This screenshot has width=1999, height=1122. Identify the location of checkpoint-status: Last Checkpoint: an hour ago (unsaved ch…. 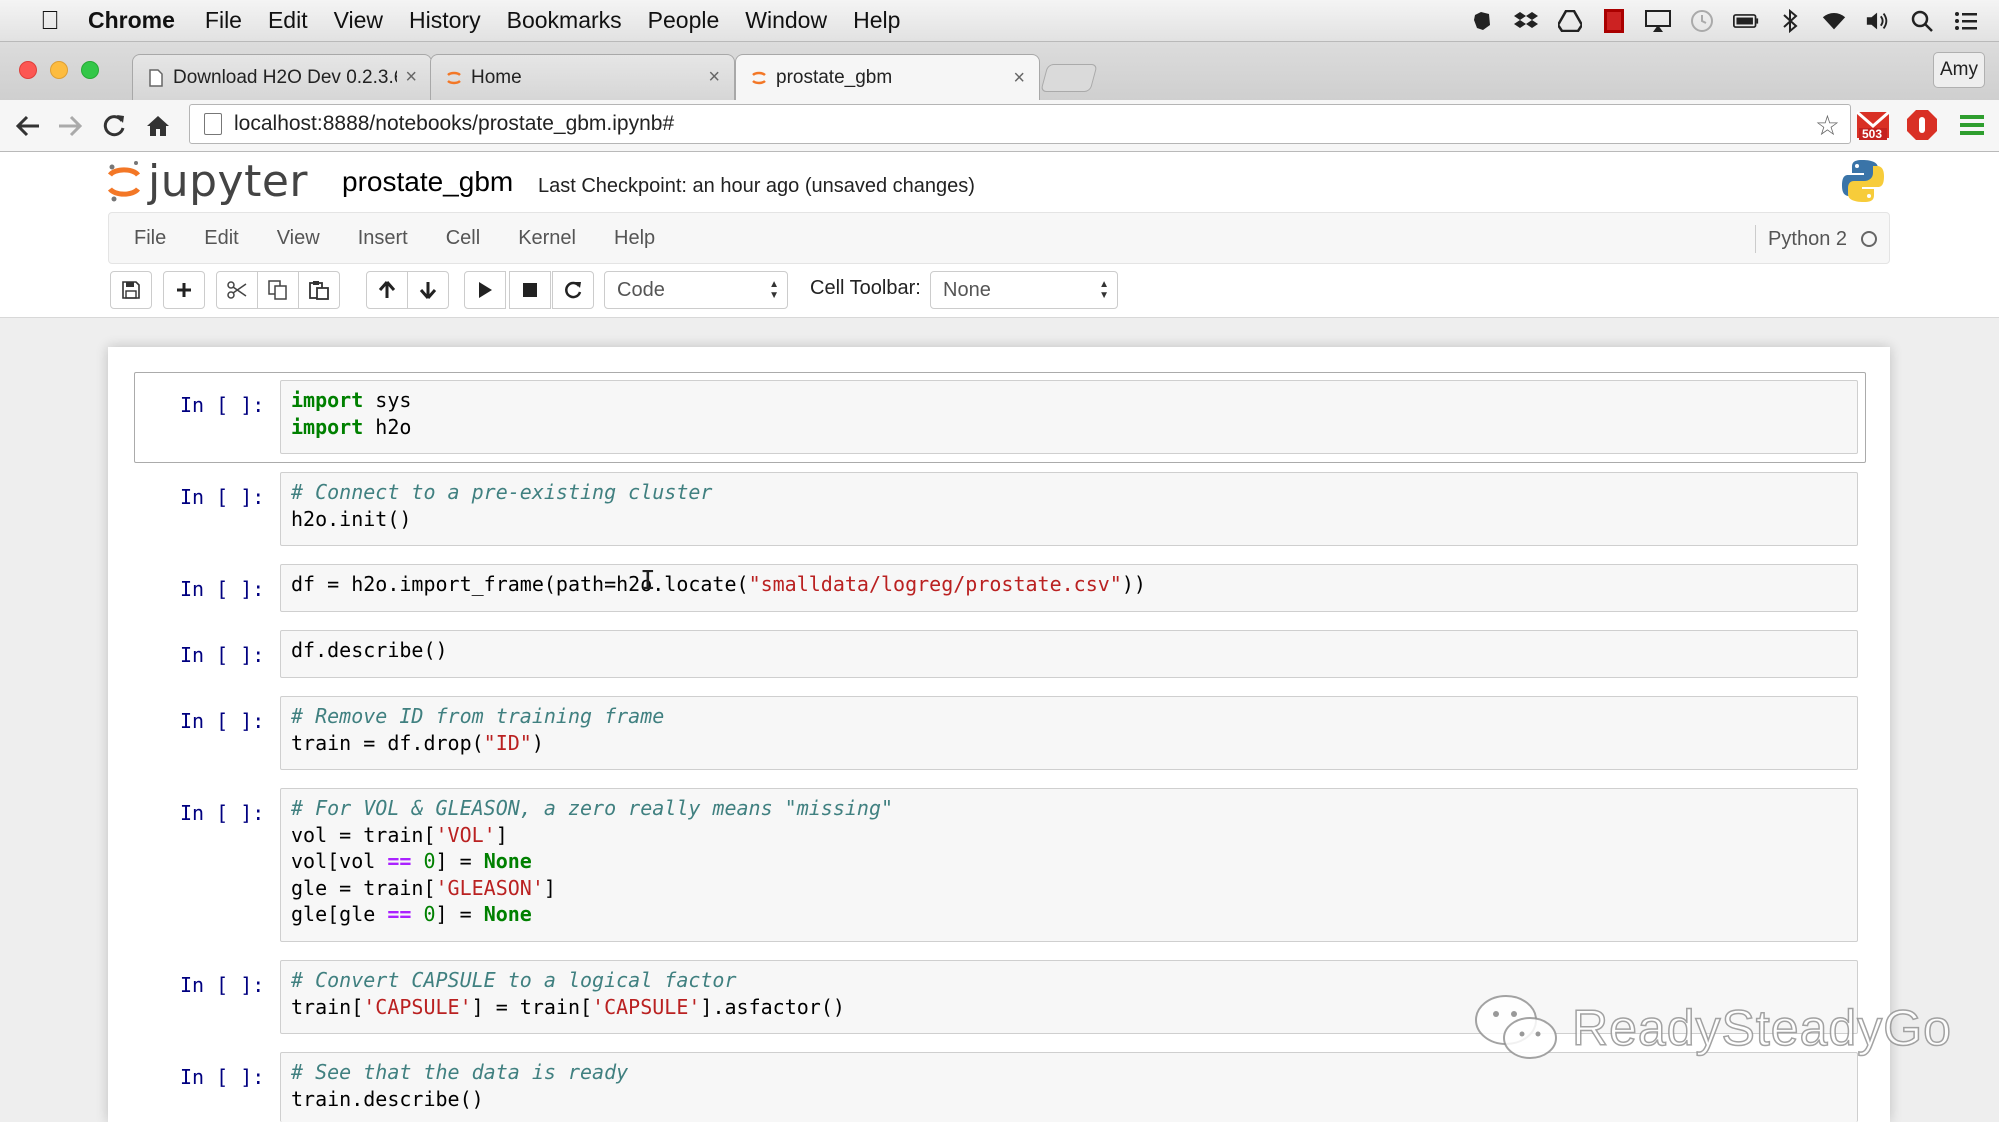
(756, 186).